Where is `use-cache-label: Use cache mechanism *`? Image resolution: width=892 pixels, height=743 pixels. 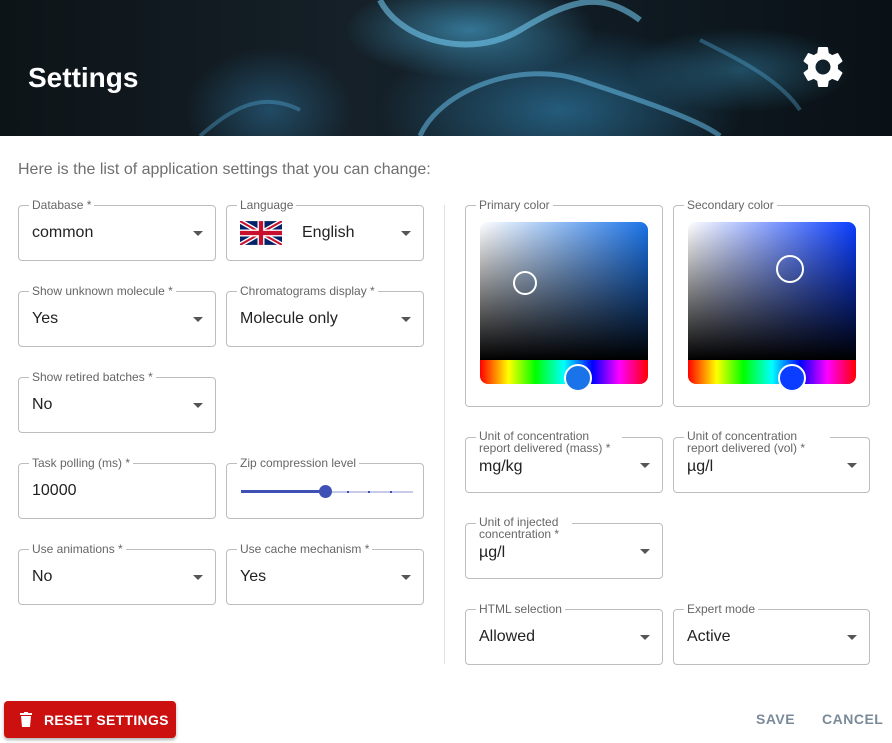 use-cache-label: Use cache mechanism * is located at coordinates (305, 549).